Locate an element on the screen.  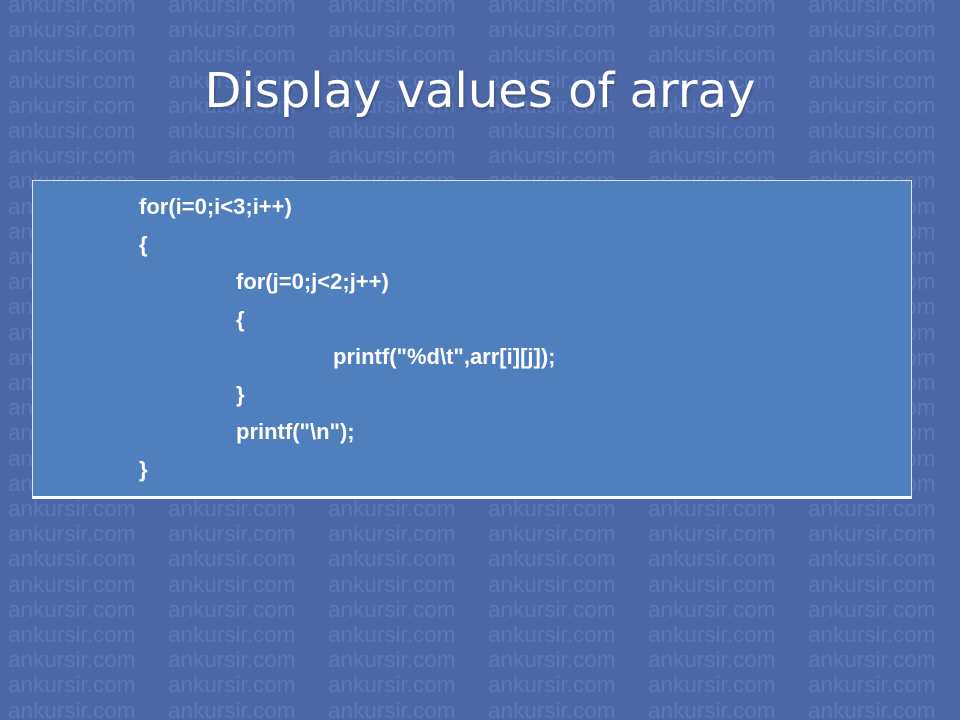
code-line: for(j=0;j<2;j++) is located at coordinates (312, 281).